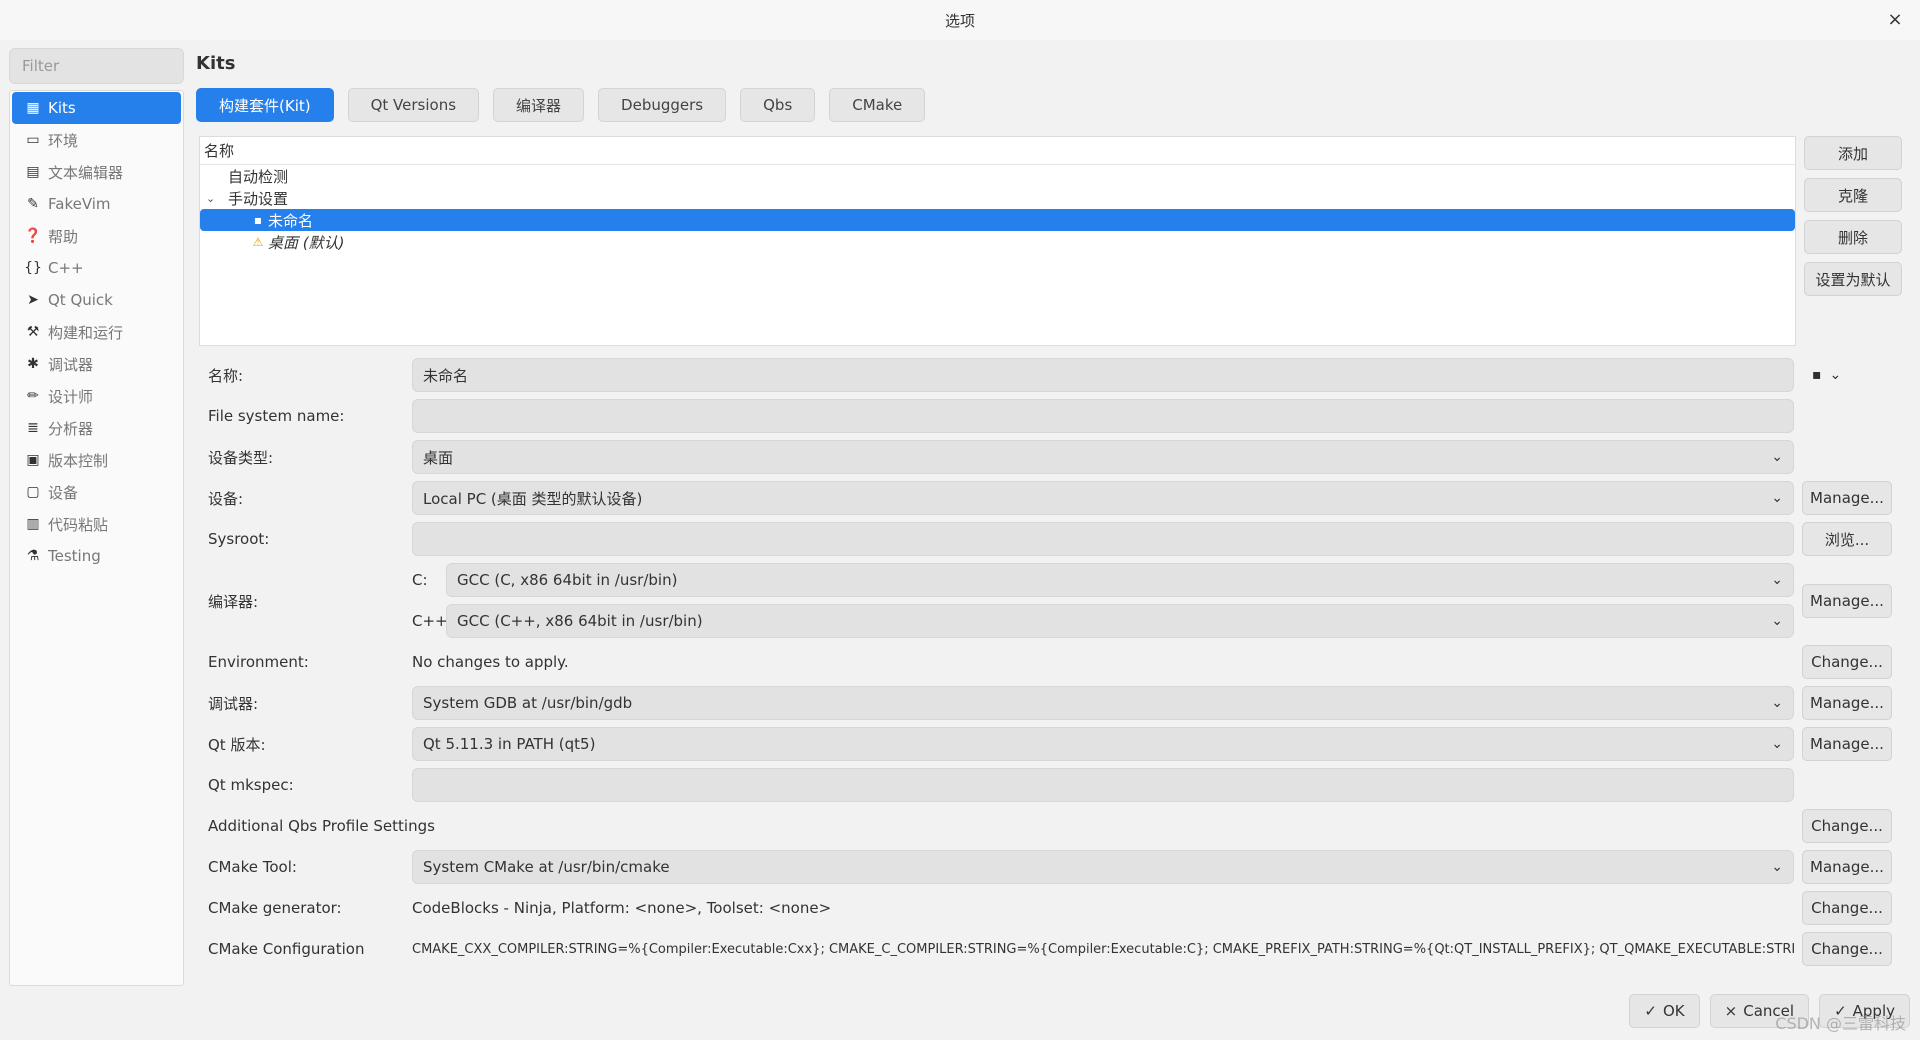 The image size is (1920, 1040). I want to click on category-debugger: ✱ 调试器, so click(96, 364).